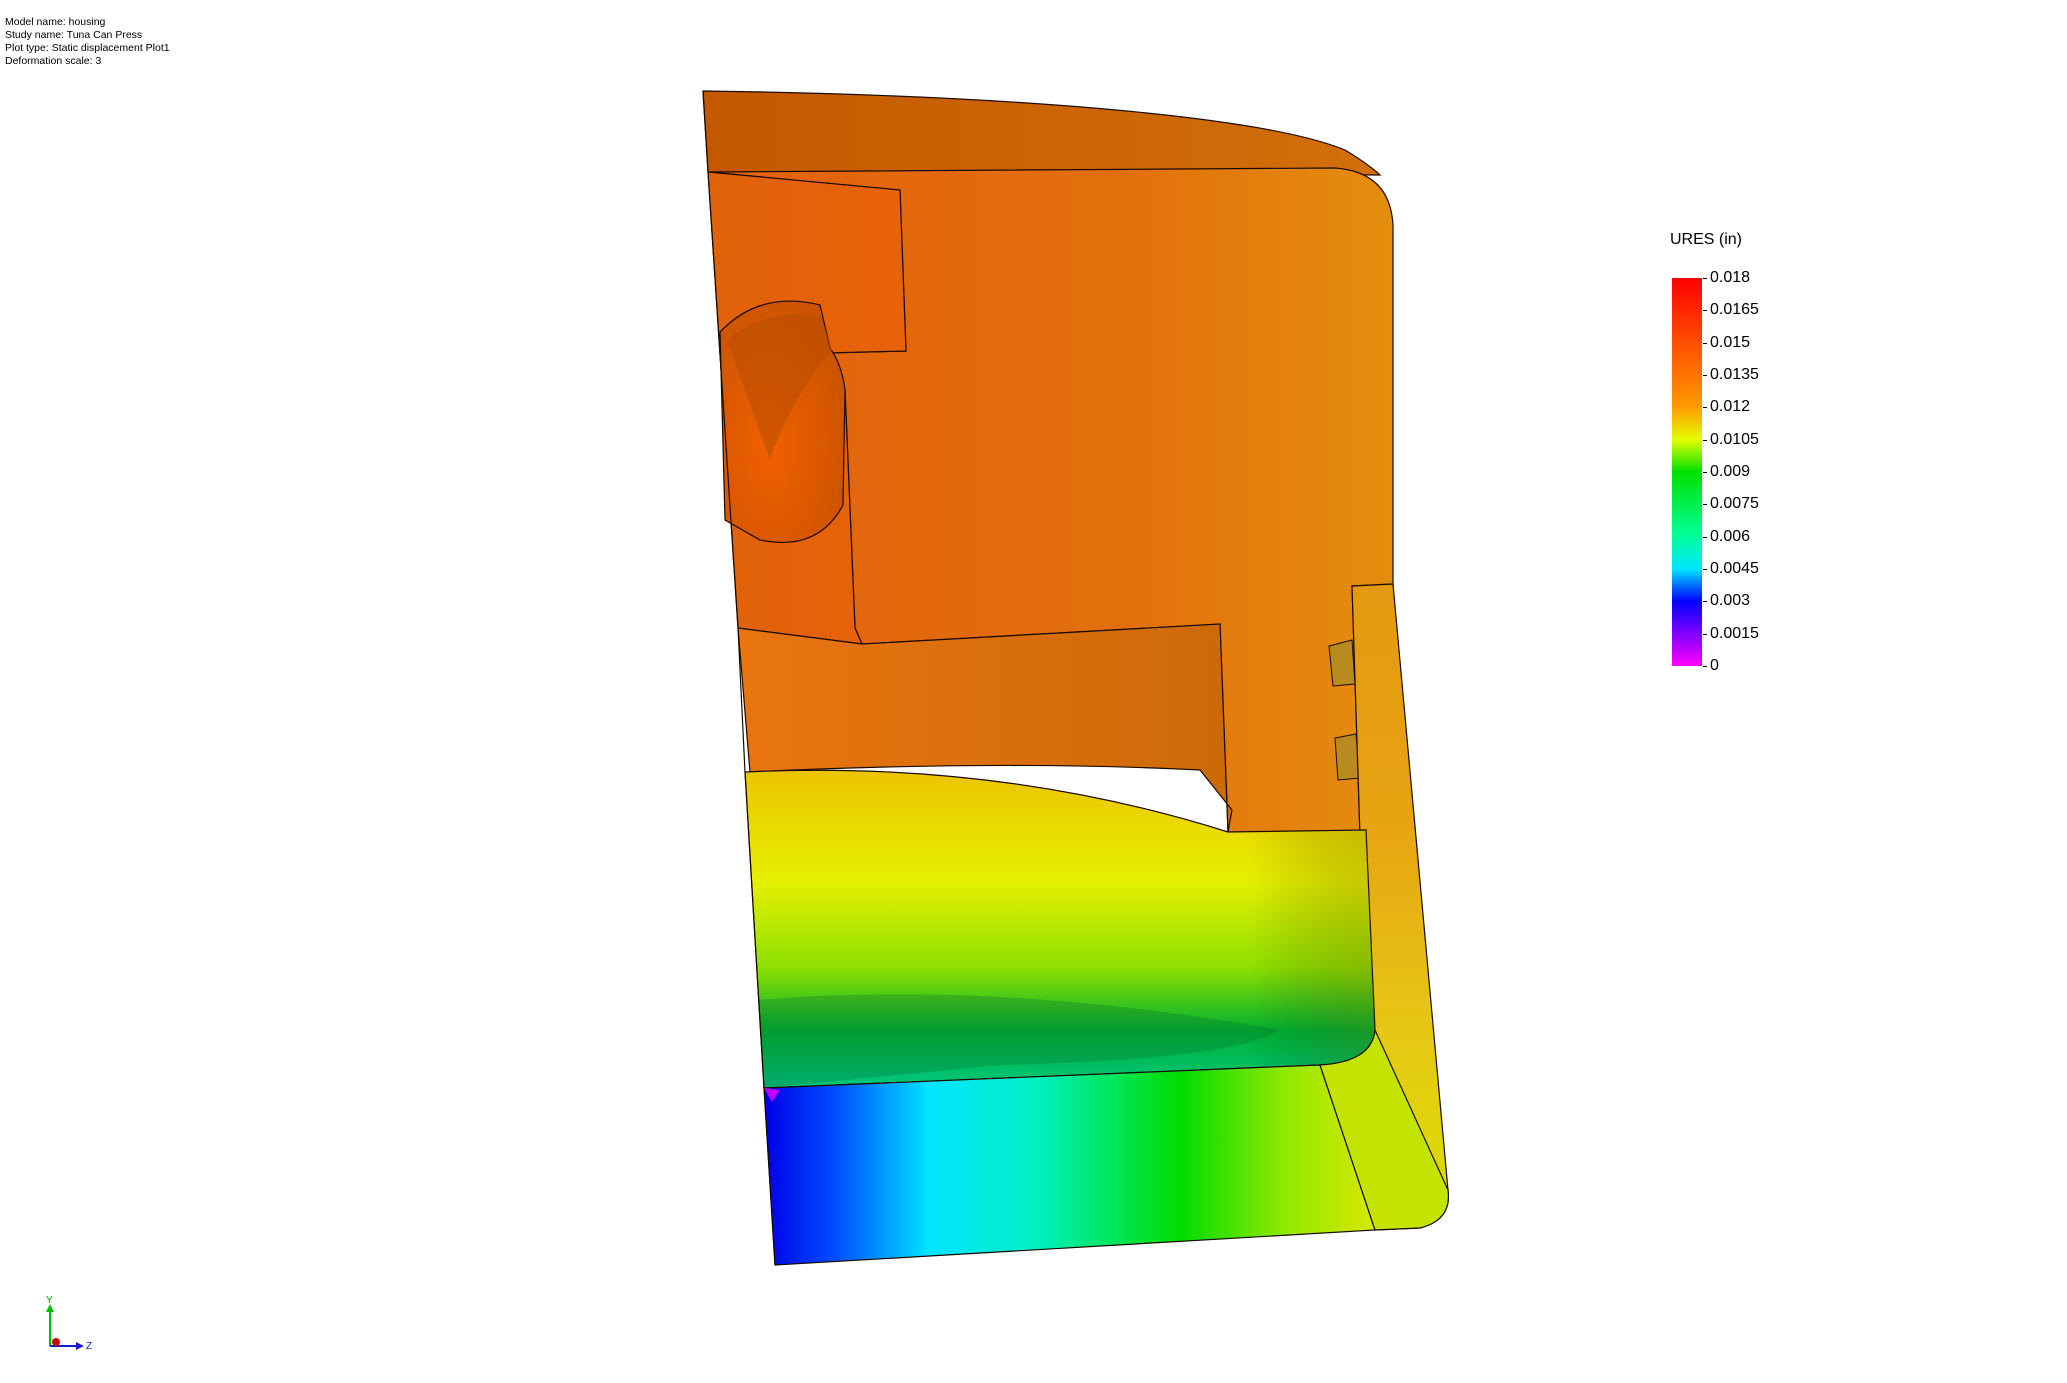 This screenshot has height=1383, width=2067. Describe the element at coordinates (1069, 1165) in the screenshot. I see `bottom-flange` at that location.